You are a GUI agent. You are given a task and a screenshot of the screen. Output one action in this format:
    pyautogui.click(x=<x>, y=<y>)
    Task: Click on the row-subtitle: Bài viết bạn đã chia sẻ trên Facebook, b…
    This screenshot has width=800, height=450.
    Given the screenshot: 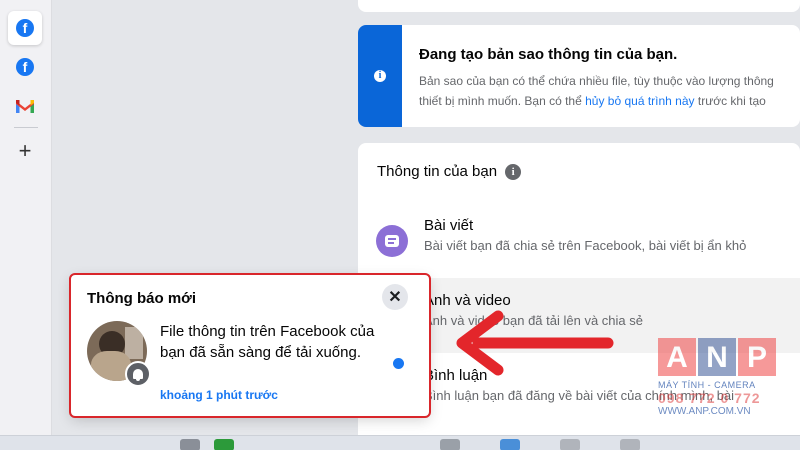 What is the action you would take?
    pyautogui.click(x=585, y=245)
    